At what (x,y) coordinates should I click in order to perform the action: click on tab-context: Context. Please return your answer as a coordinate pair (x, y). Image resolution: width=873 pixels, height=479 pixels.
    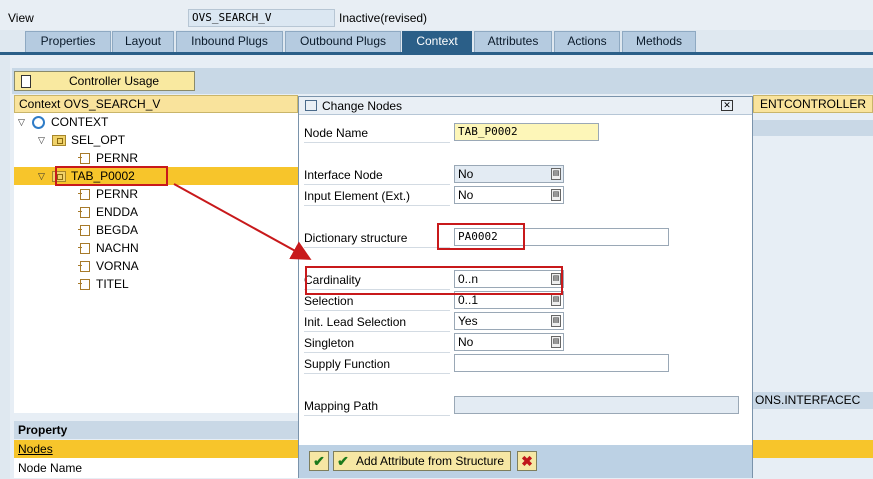
    Looking at the image, I should click on (437, 41).